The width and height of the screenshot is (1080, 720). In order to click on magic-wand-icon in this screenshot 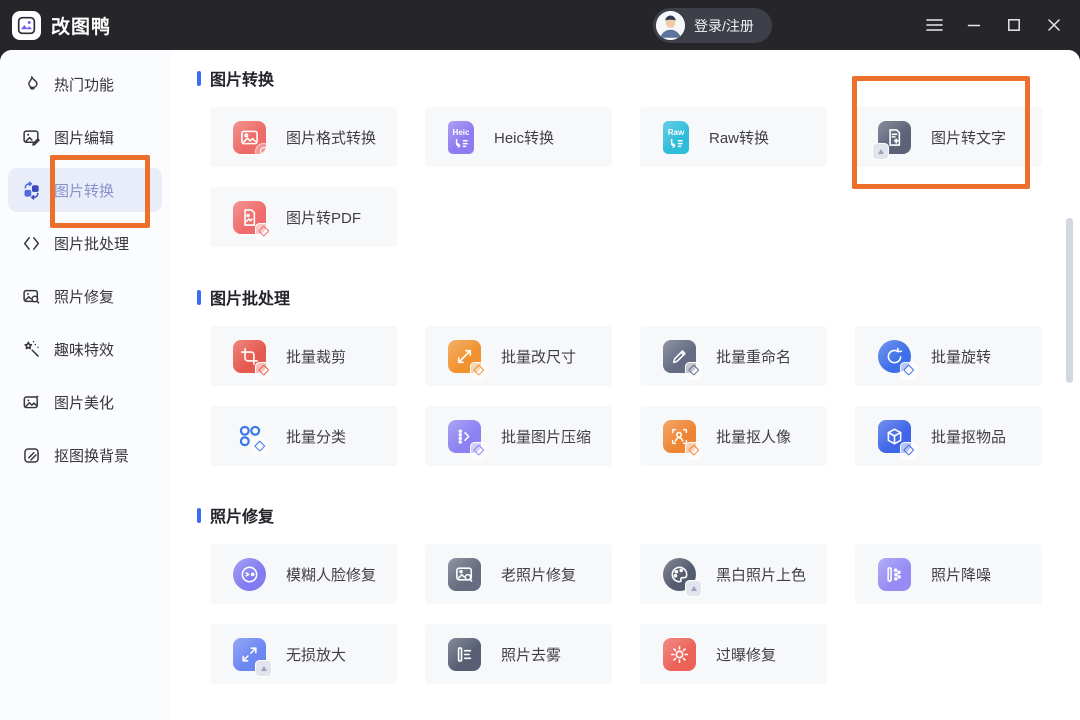, I will do `click(31, 348)`.